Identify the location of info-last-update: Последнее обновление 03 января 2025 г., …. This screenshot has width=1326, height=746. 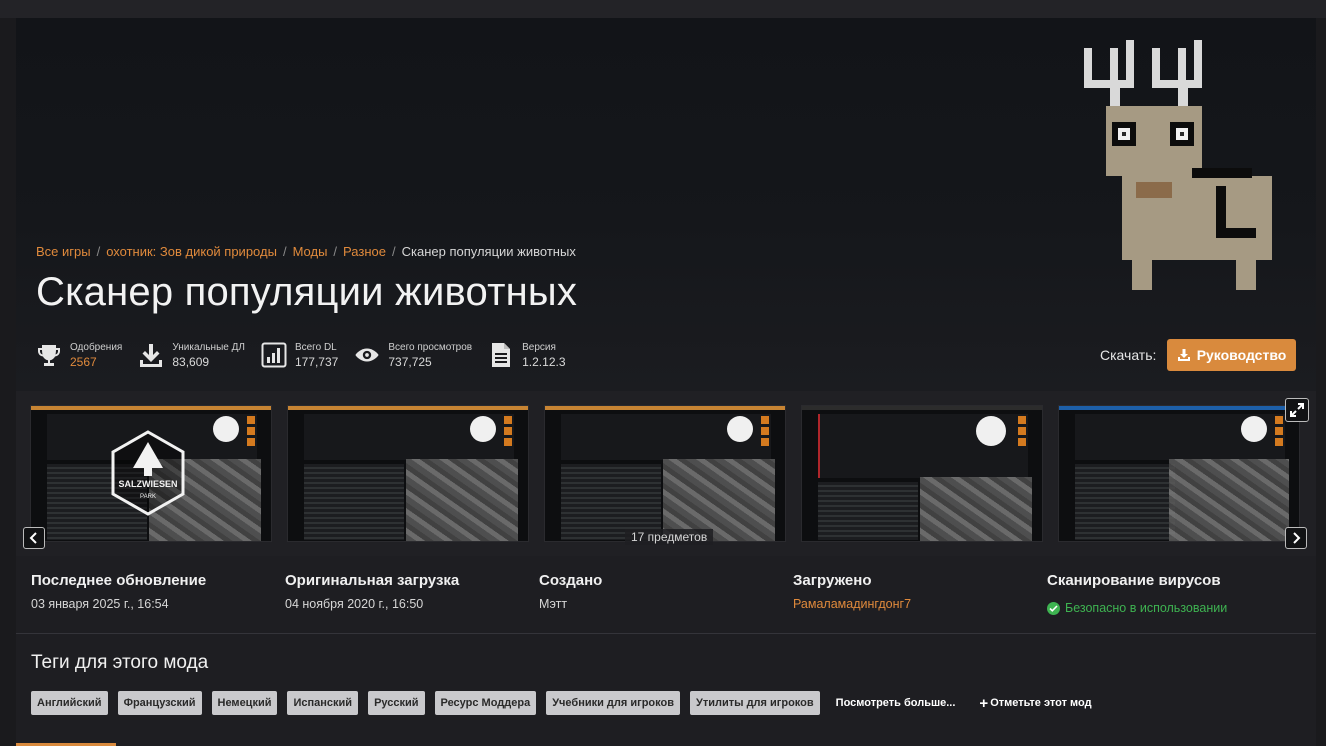
(118, 591).